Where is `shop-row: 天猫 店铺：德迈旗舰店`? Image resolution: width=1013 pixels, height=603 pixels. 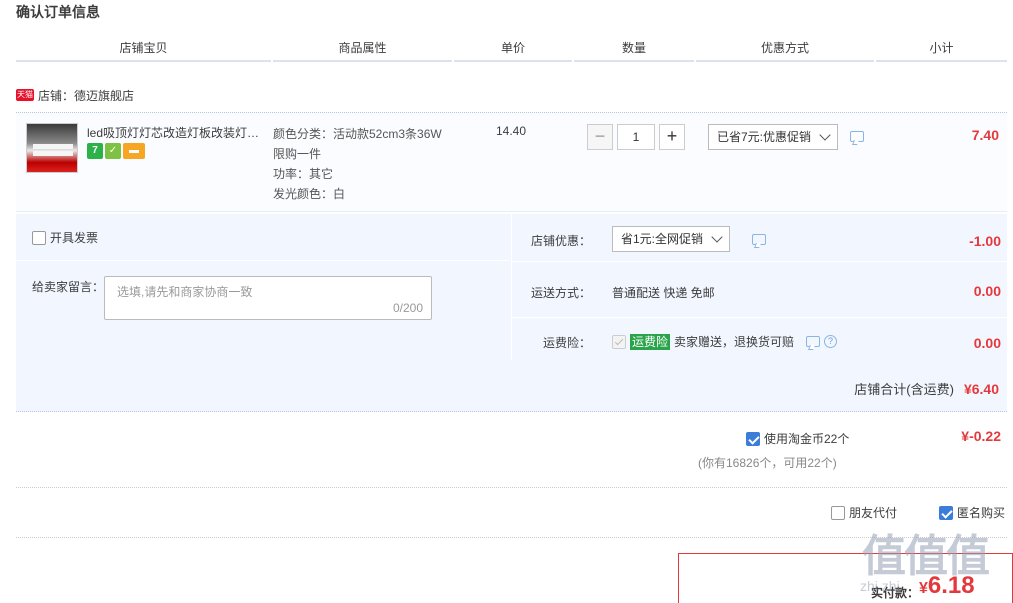
shop-row: 天猫 店铺：德迈旗舰店 is located at coordinates (75, 95).